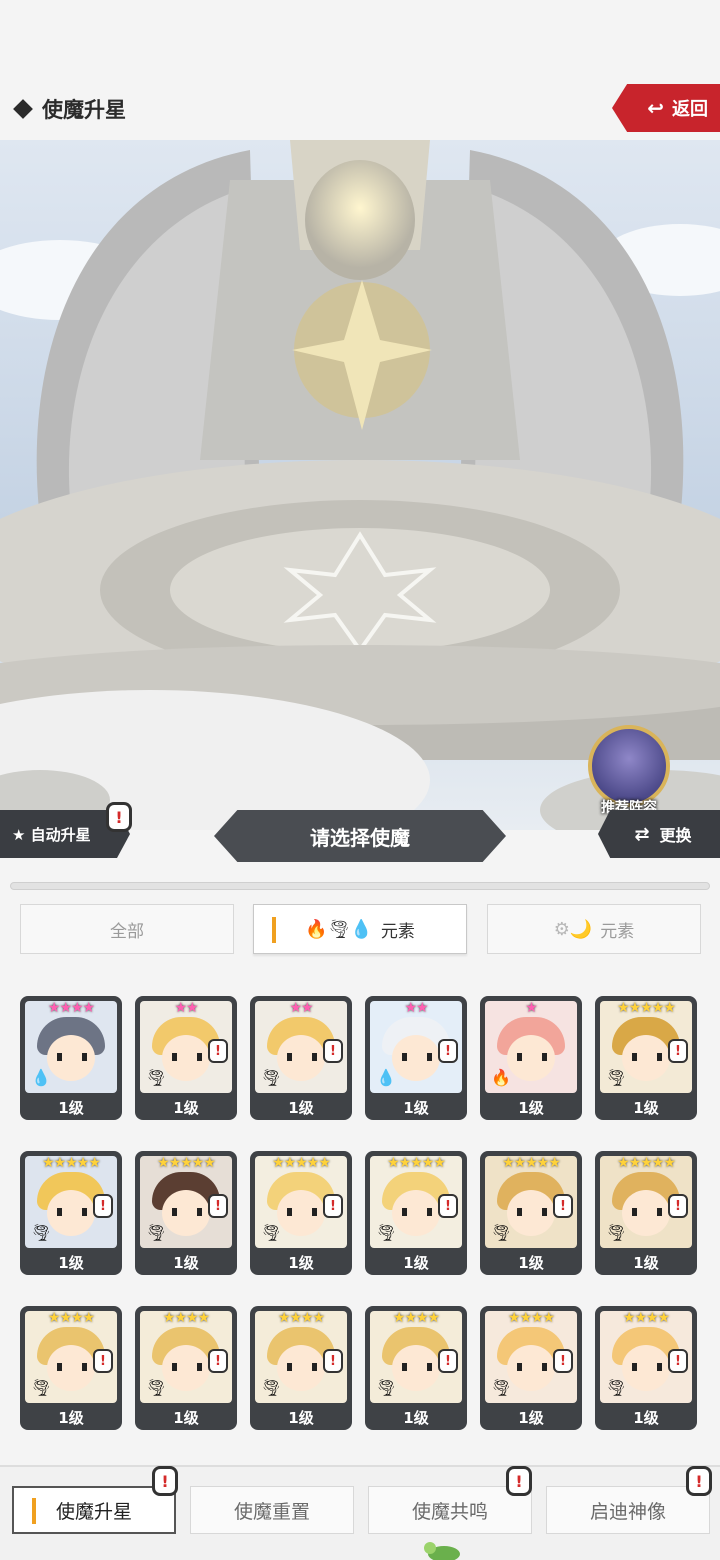 The width and height of the screenshot is (720, 1560). What do you see at coordinates (34, 1511) in the screenshot?
I see `active-indicator` at bounding box center [34, 1511].